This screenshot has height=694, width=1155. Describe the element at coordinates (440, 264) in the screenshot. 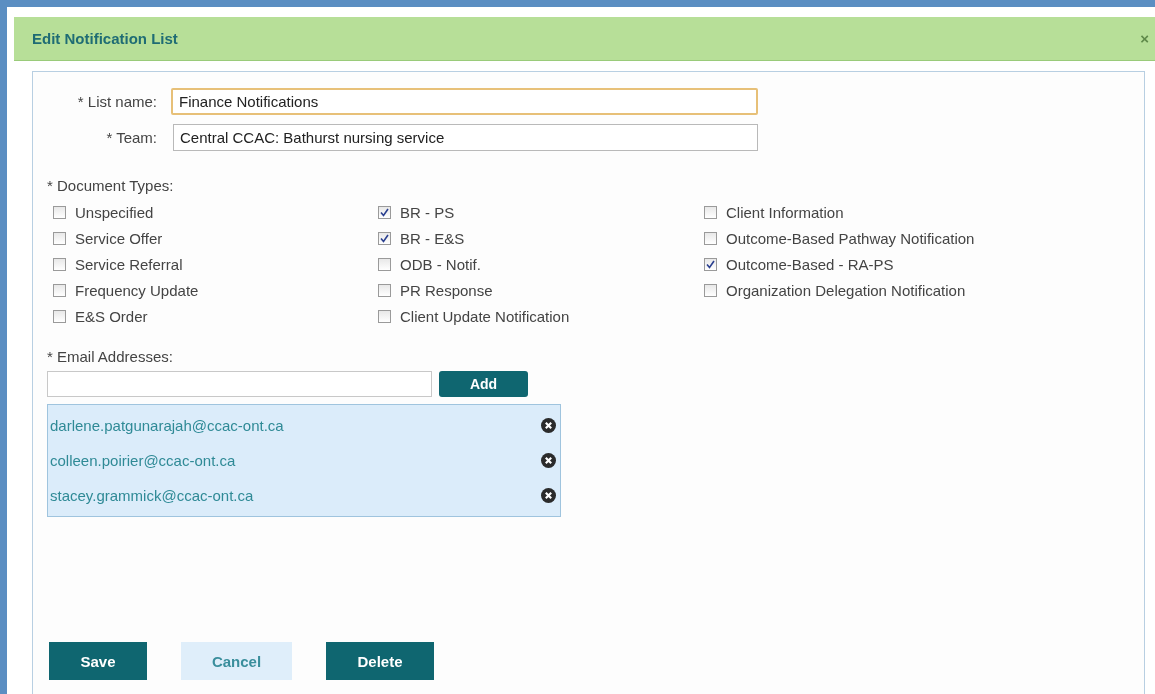

I see `checkbox-label: ODB - Notif.` at that location.